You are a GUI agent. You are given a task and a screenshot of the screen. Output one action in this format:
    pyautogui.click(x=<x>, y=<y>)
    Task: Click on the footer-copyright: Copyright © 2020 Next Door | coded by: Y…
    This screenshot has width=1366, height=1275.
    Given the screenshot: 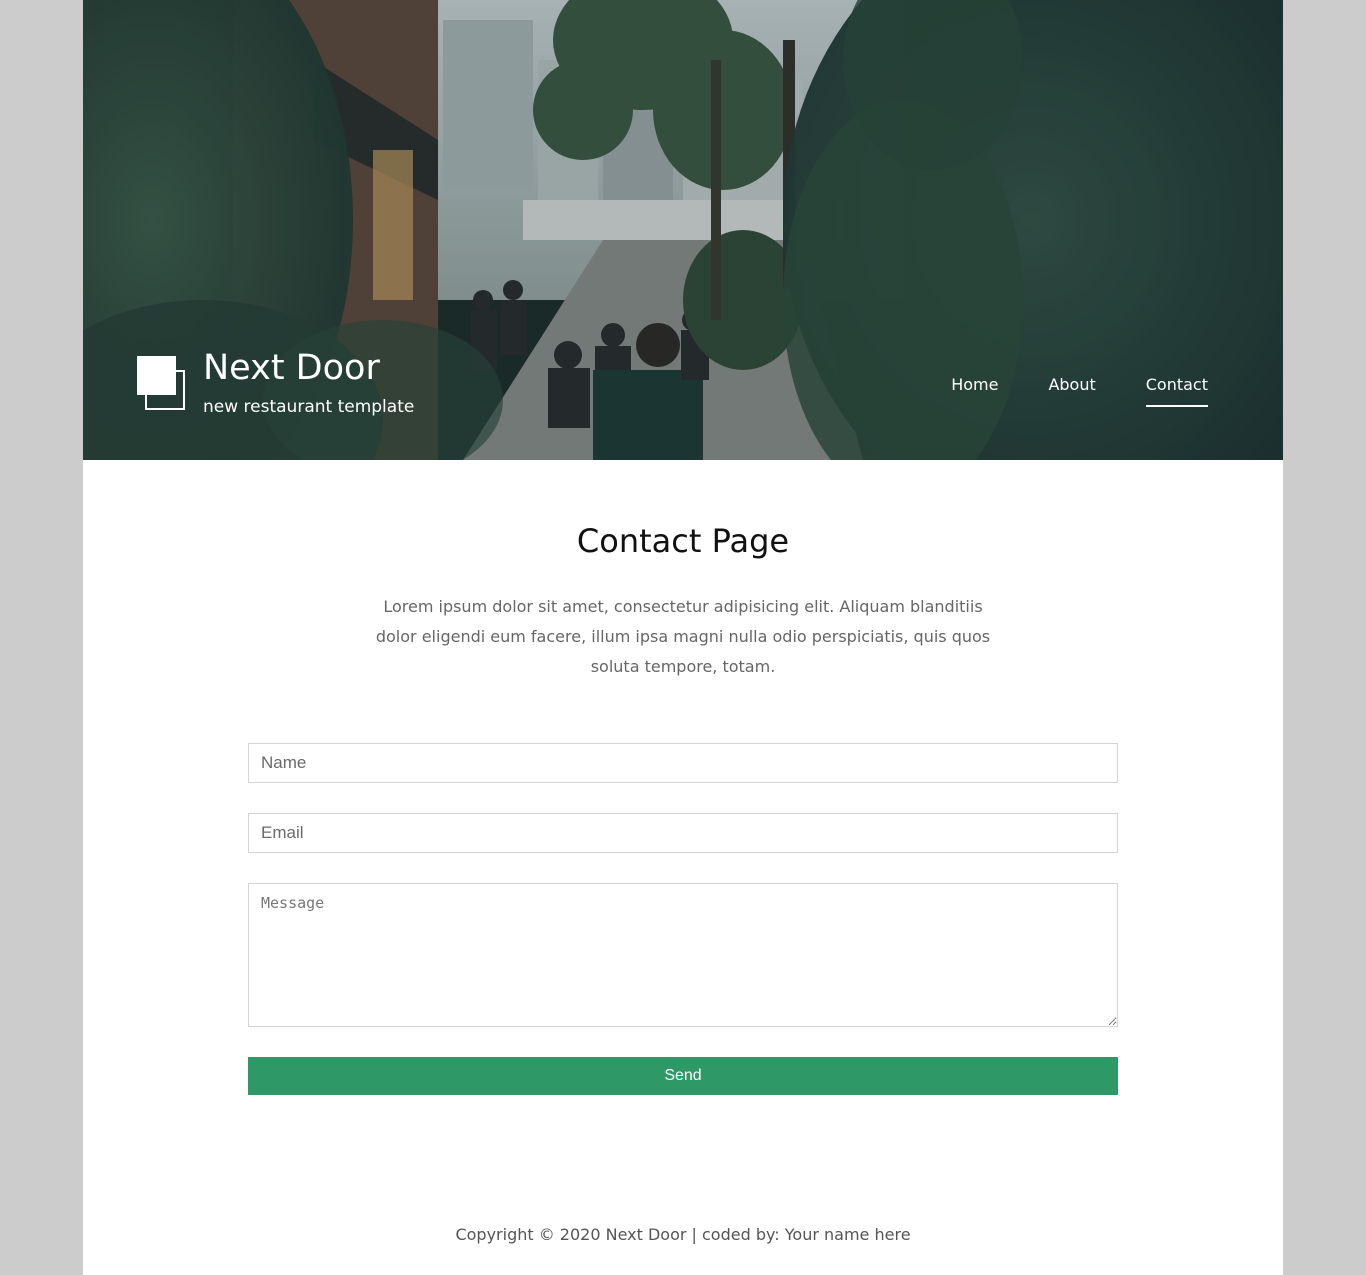 What is the action you would take?
    pyautogui.click(x=683, y=1234)
    